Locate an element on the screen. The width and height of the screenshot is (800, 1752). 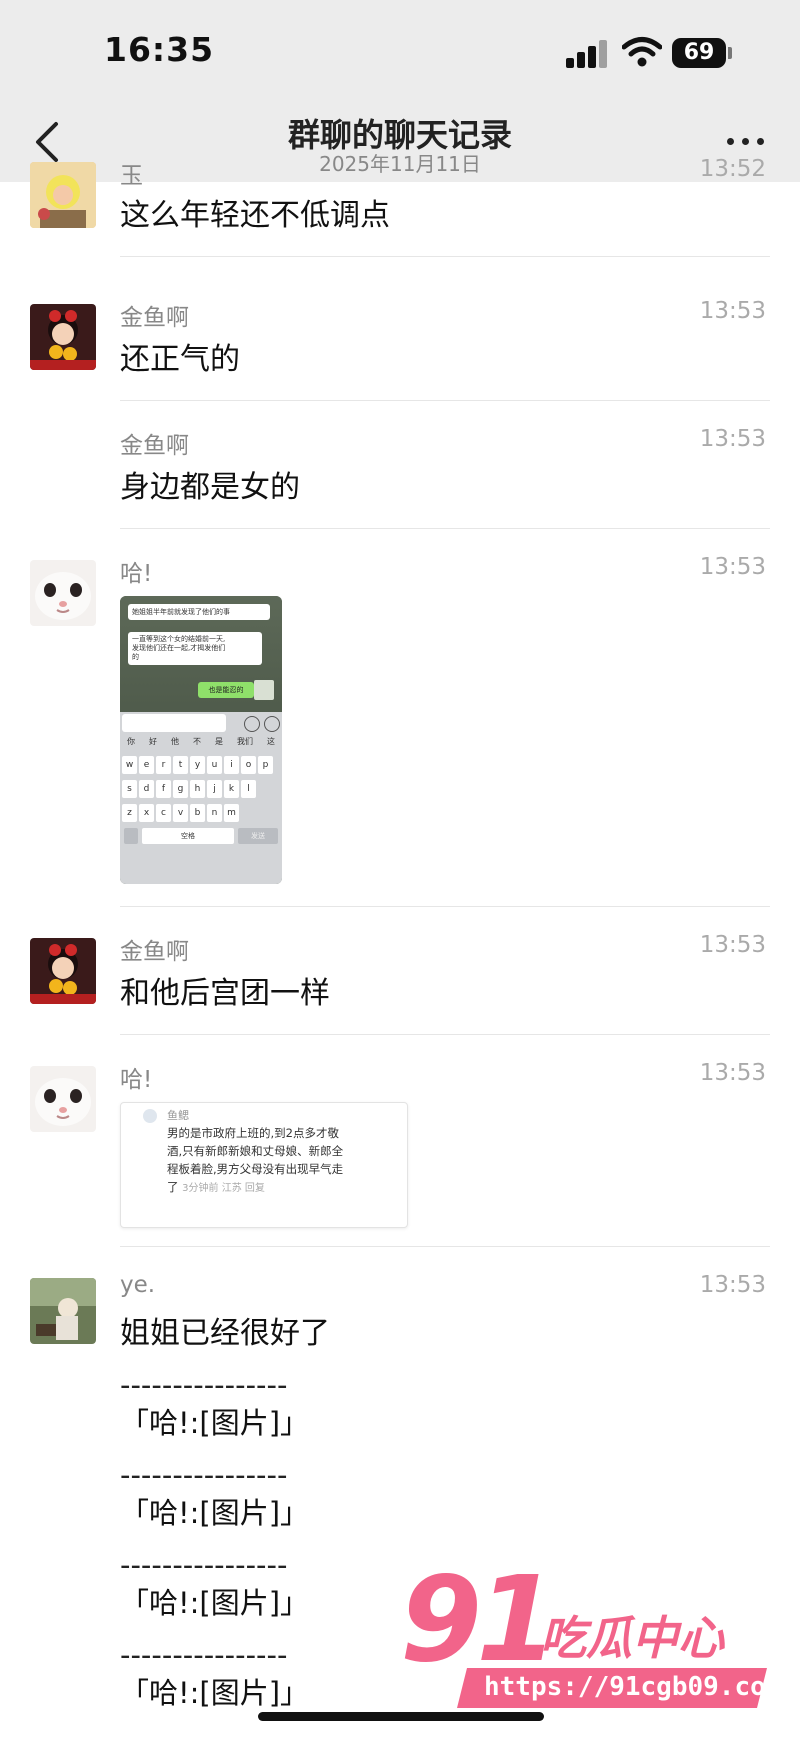
image-key: s is located at coordinates (129, 789).